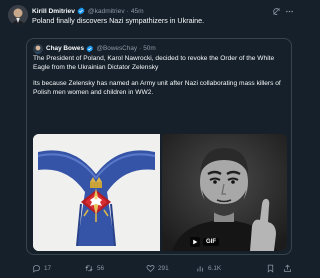 The width and height of the screenshot is (320, 278). What do you see at coordinates (137, 11) in the screenshot?
I see `post-time: 45m` at bounding box center [137, 11].